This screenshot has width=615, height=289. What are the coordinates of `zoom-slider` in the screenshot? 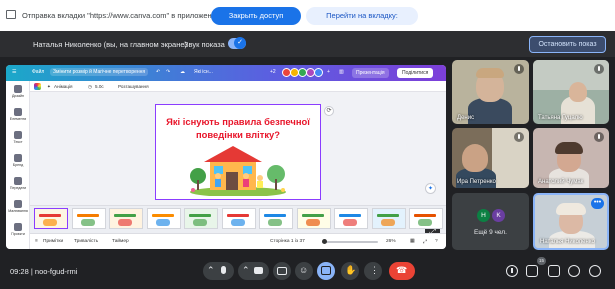 It's located at (350, 241).